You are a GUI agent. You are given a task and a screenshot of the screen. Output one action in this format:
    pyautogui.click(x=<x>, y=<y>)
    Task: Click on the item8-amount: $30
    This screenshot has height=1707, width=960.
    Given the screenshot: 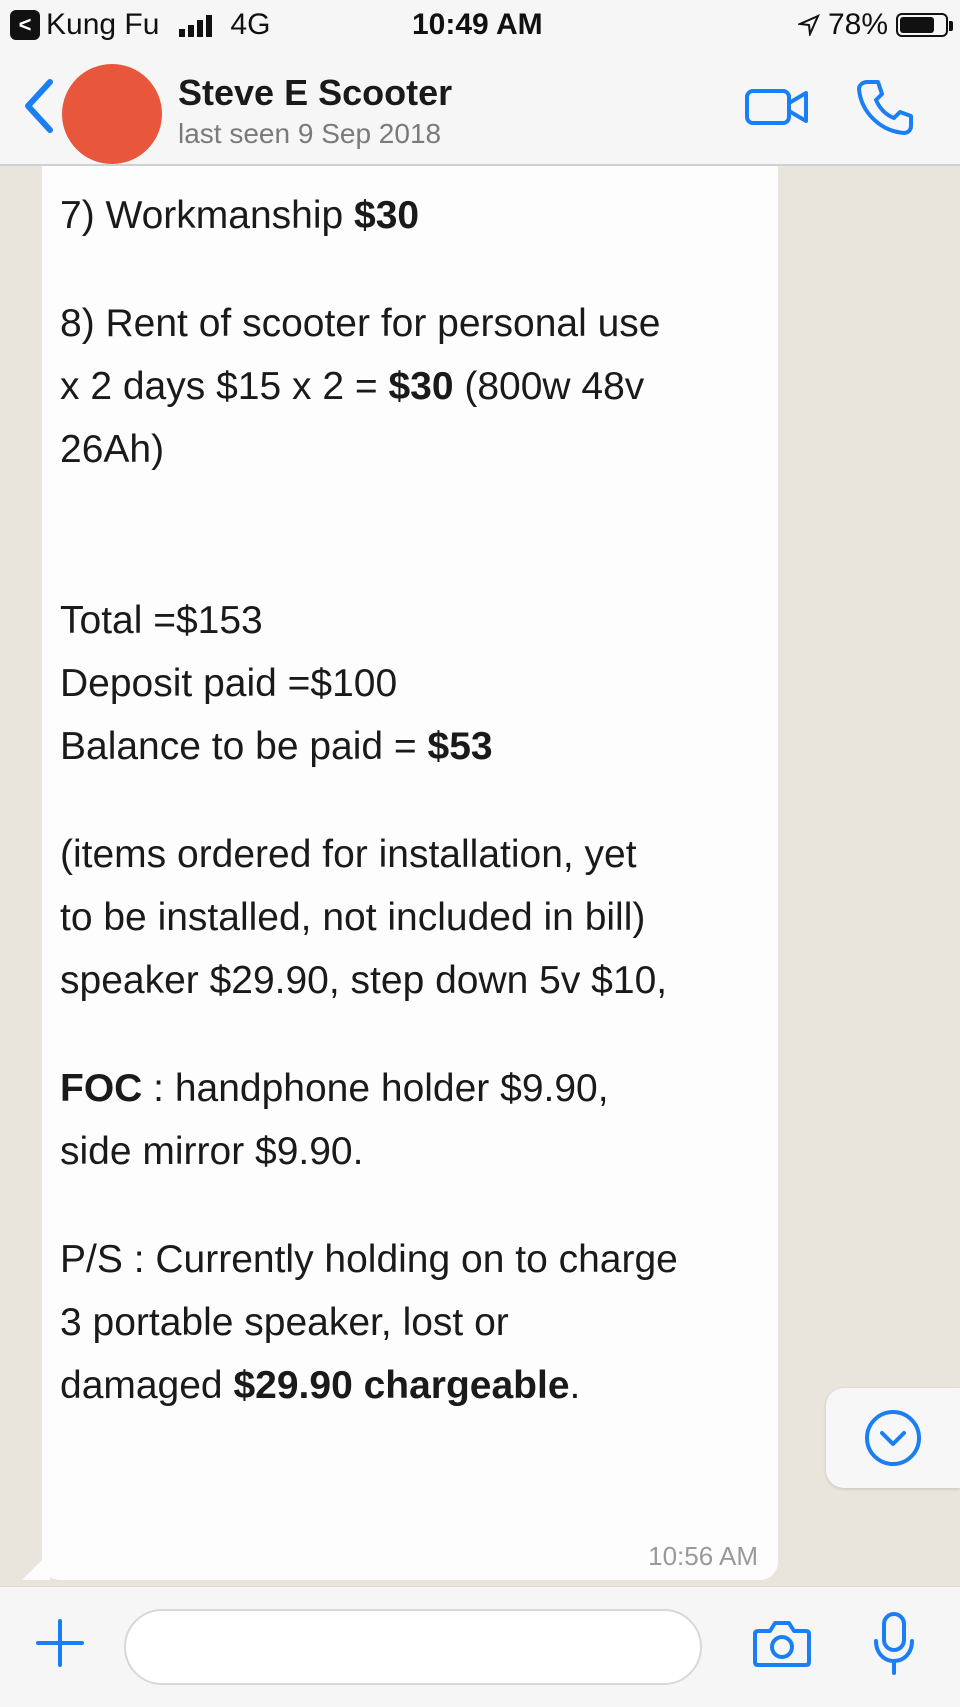 What is the action you would take?
    pyautogui.click(x=421, y=386)
    